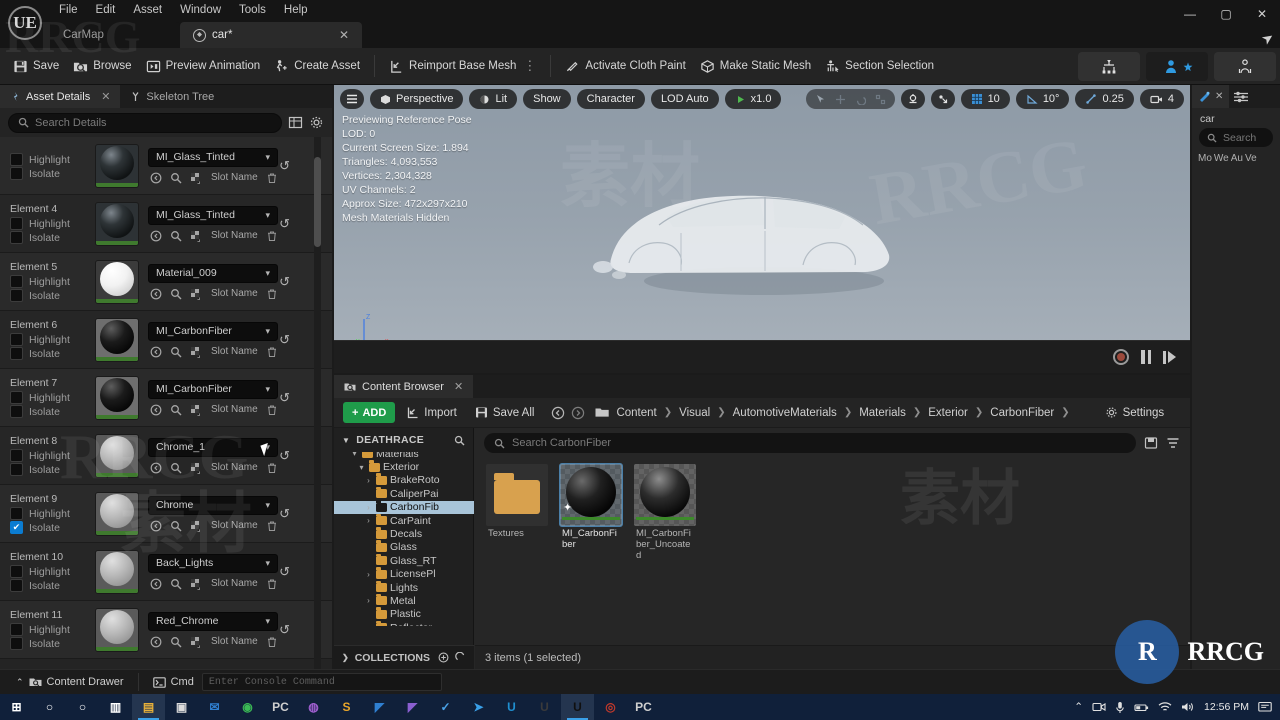  Describe the element at coordinates (213, 273) in the screenshot. I see `material-combo: Material_009 ▾` at that location.